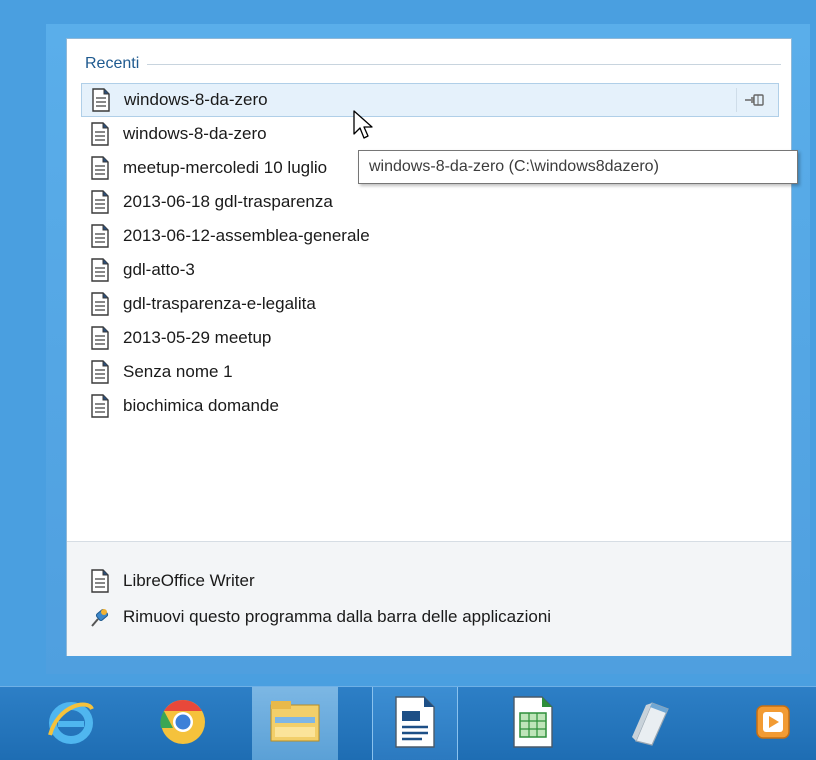 Image resolution: width=816 pixels, height=760 pixels. I want to click on unpin-icon, so click(100, 617).